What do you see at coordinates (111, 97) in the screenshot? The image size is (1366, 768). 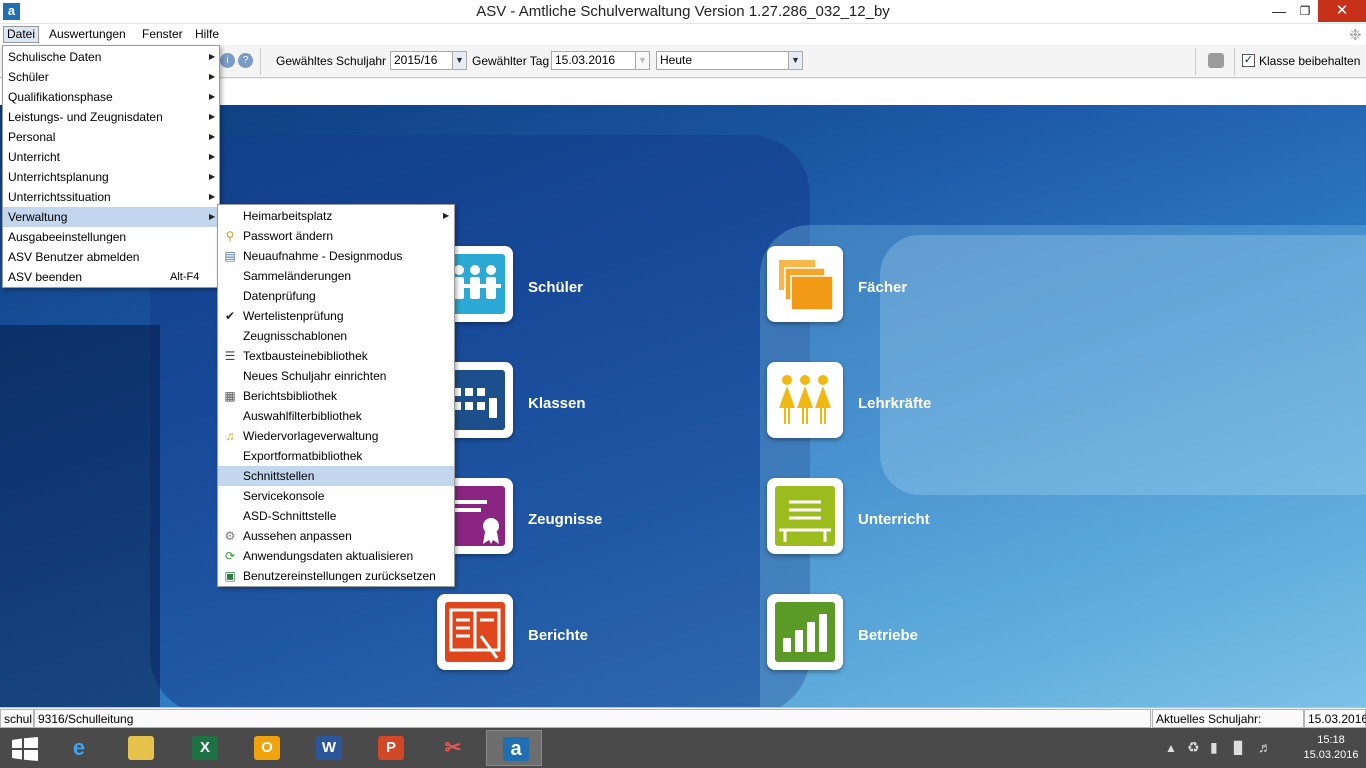 I see `menu-item-qualifikationsphase: Qualifikationsphase ▶` at bounding box center [111, 97].